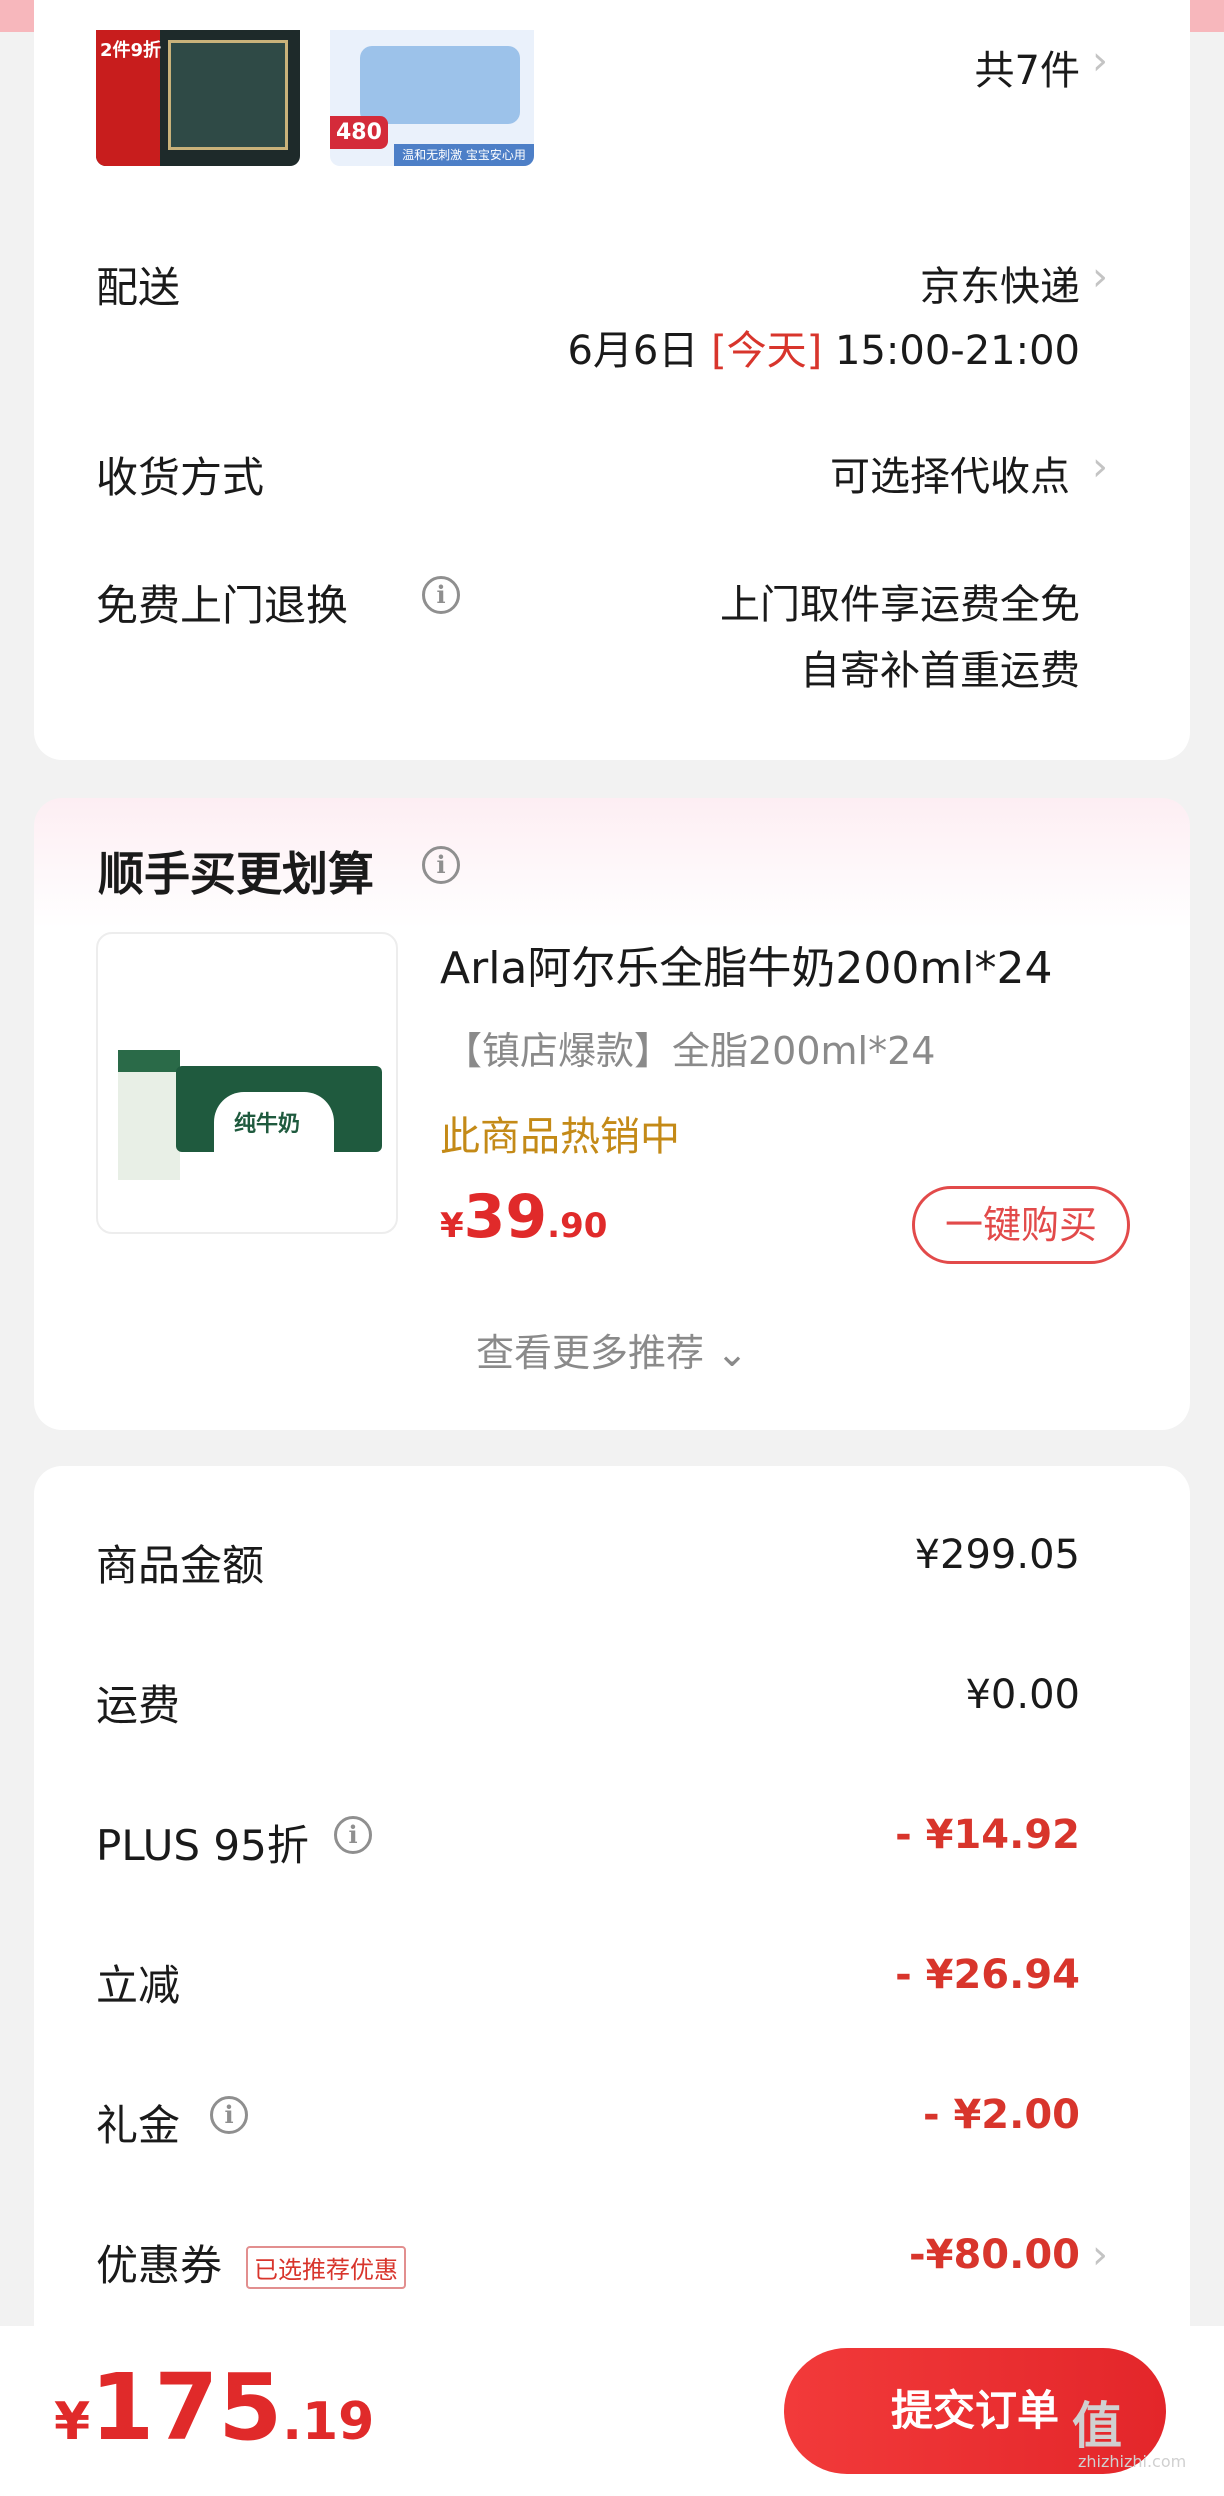 The width and height of the screenshot is (1224, 2496). Describe the element at coordinates (228, 95) in the screenshot. I see `thumb-package` at that location.